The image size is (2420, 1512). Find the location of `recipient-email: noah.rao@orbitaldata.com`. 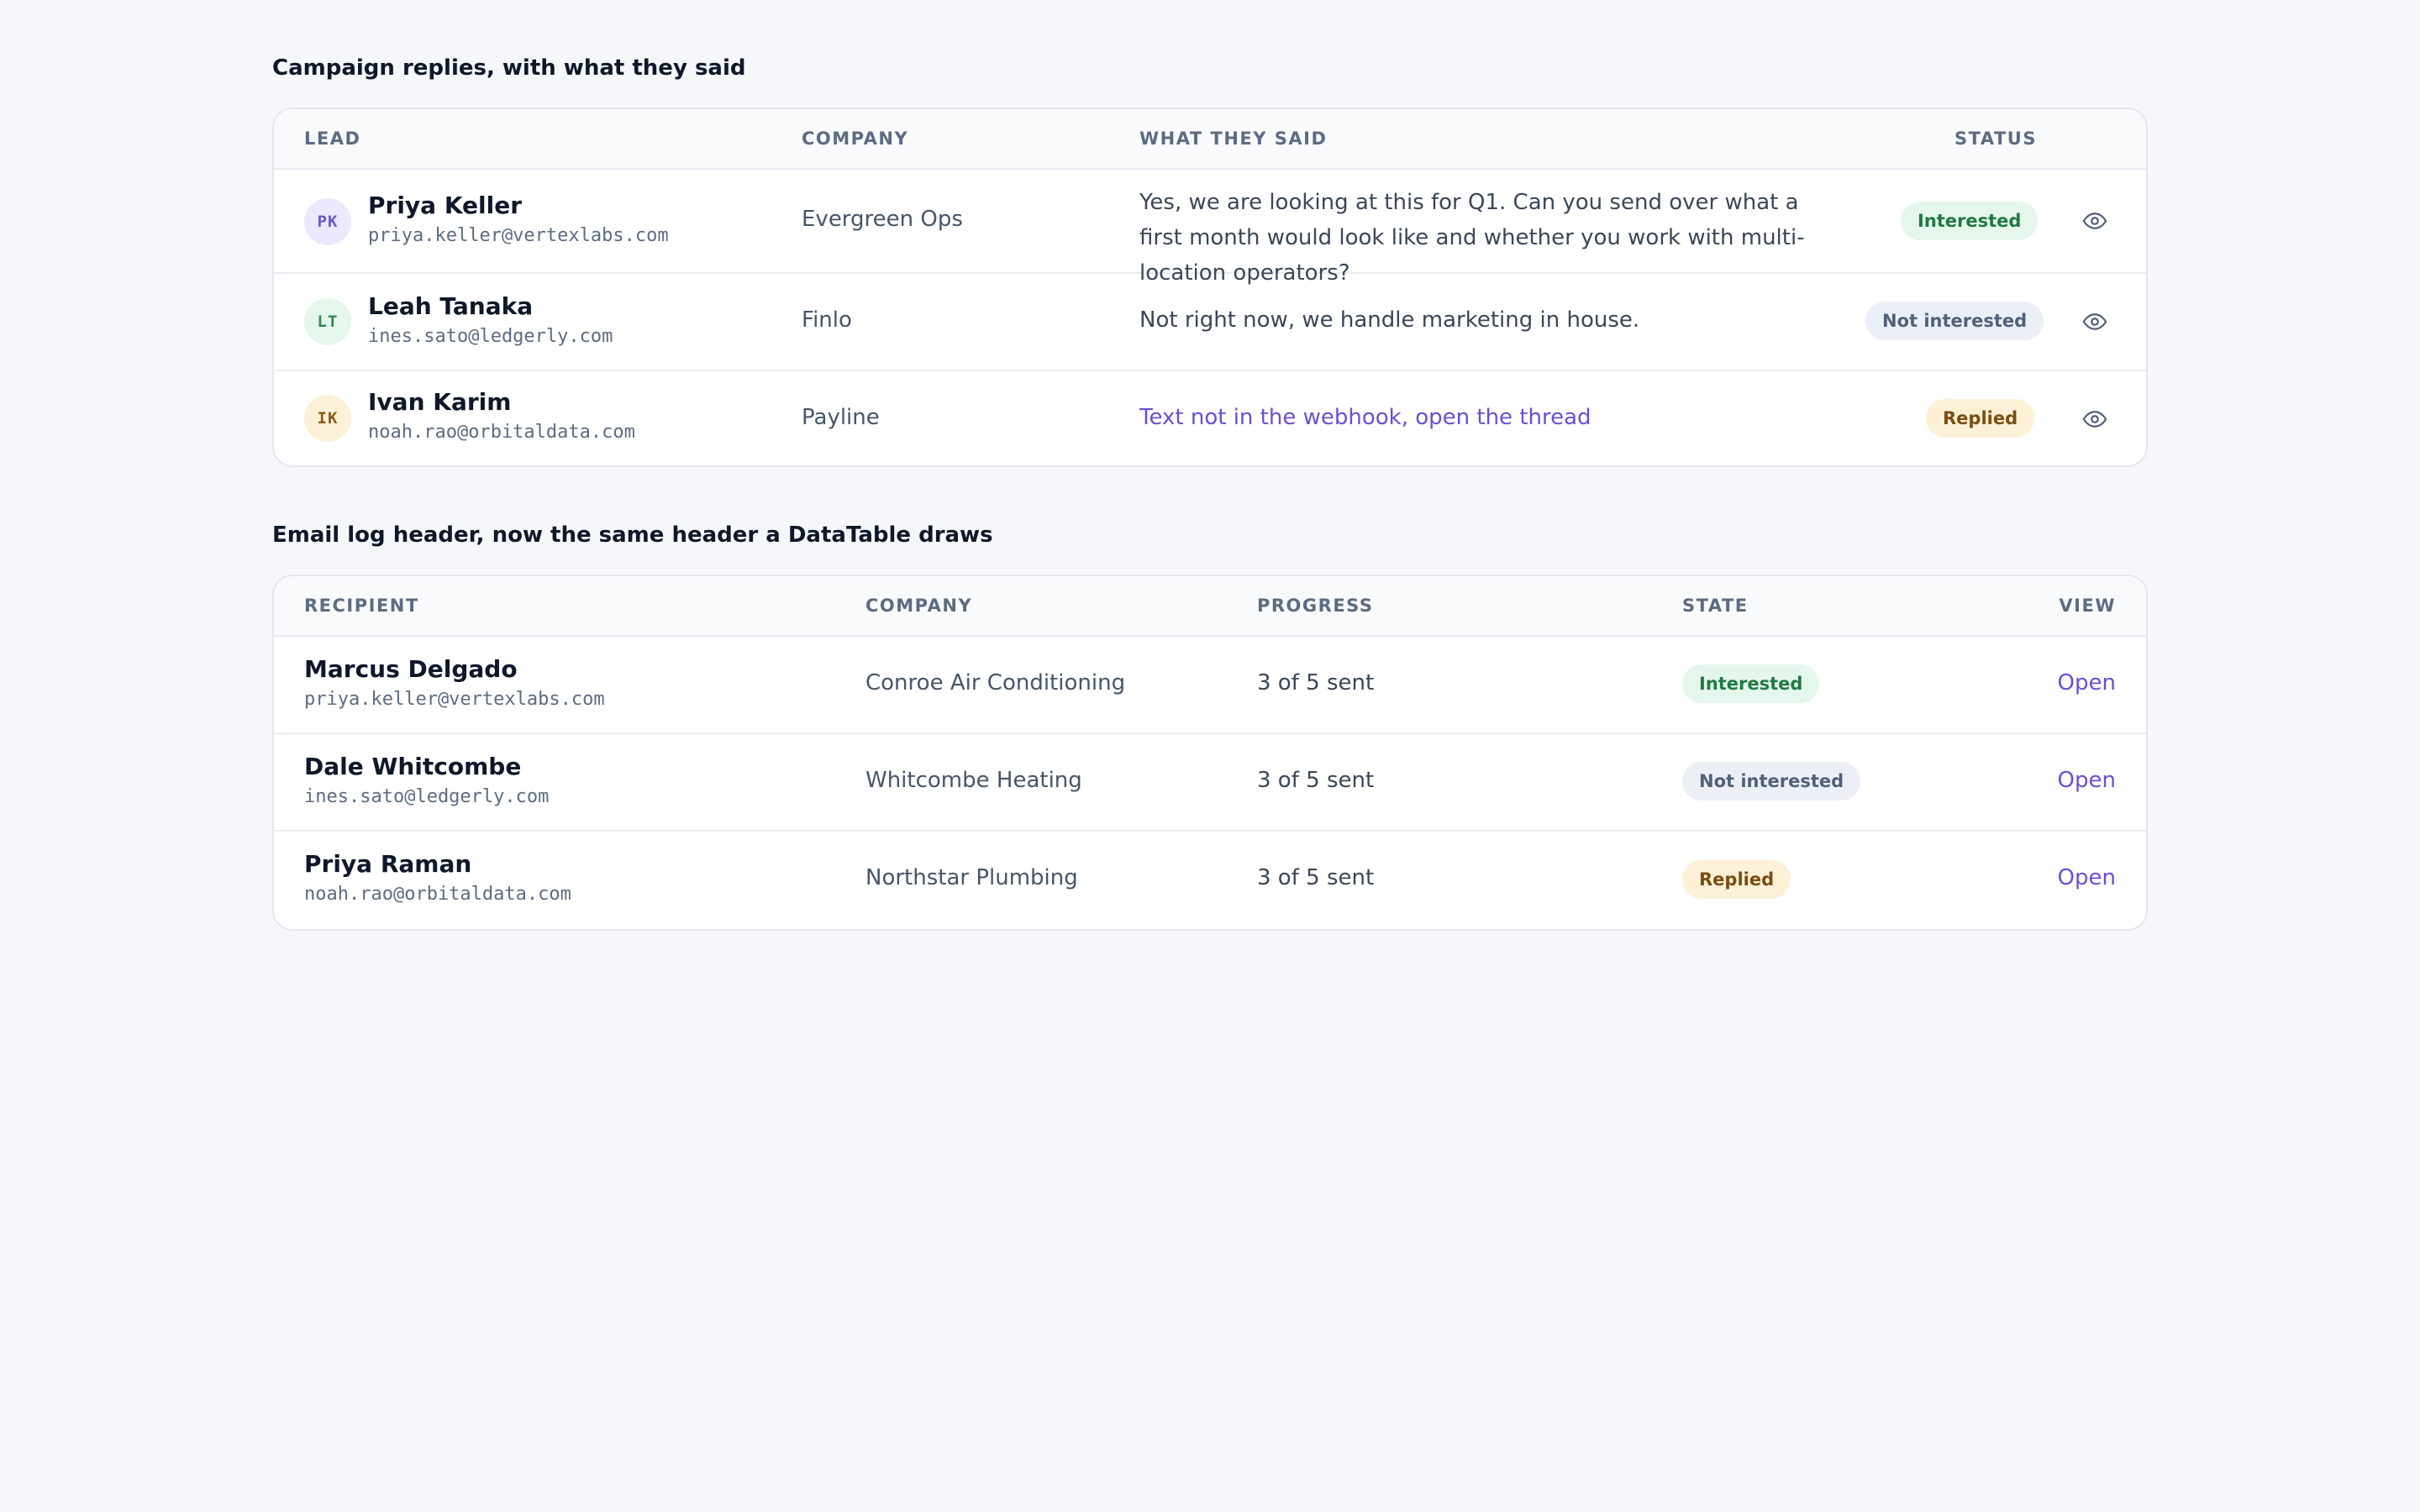

recipient-email: noah.rao@orbitaldata.com is located at coordinates (437, 894).